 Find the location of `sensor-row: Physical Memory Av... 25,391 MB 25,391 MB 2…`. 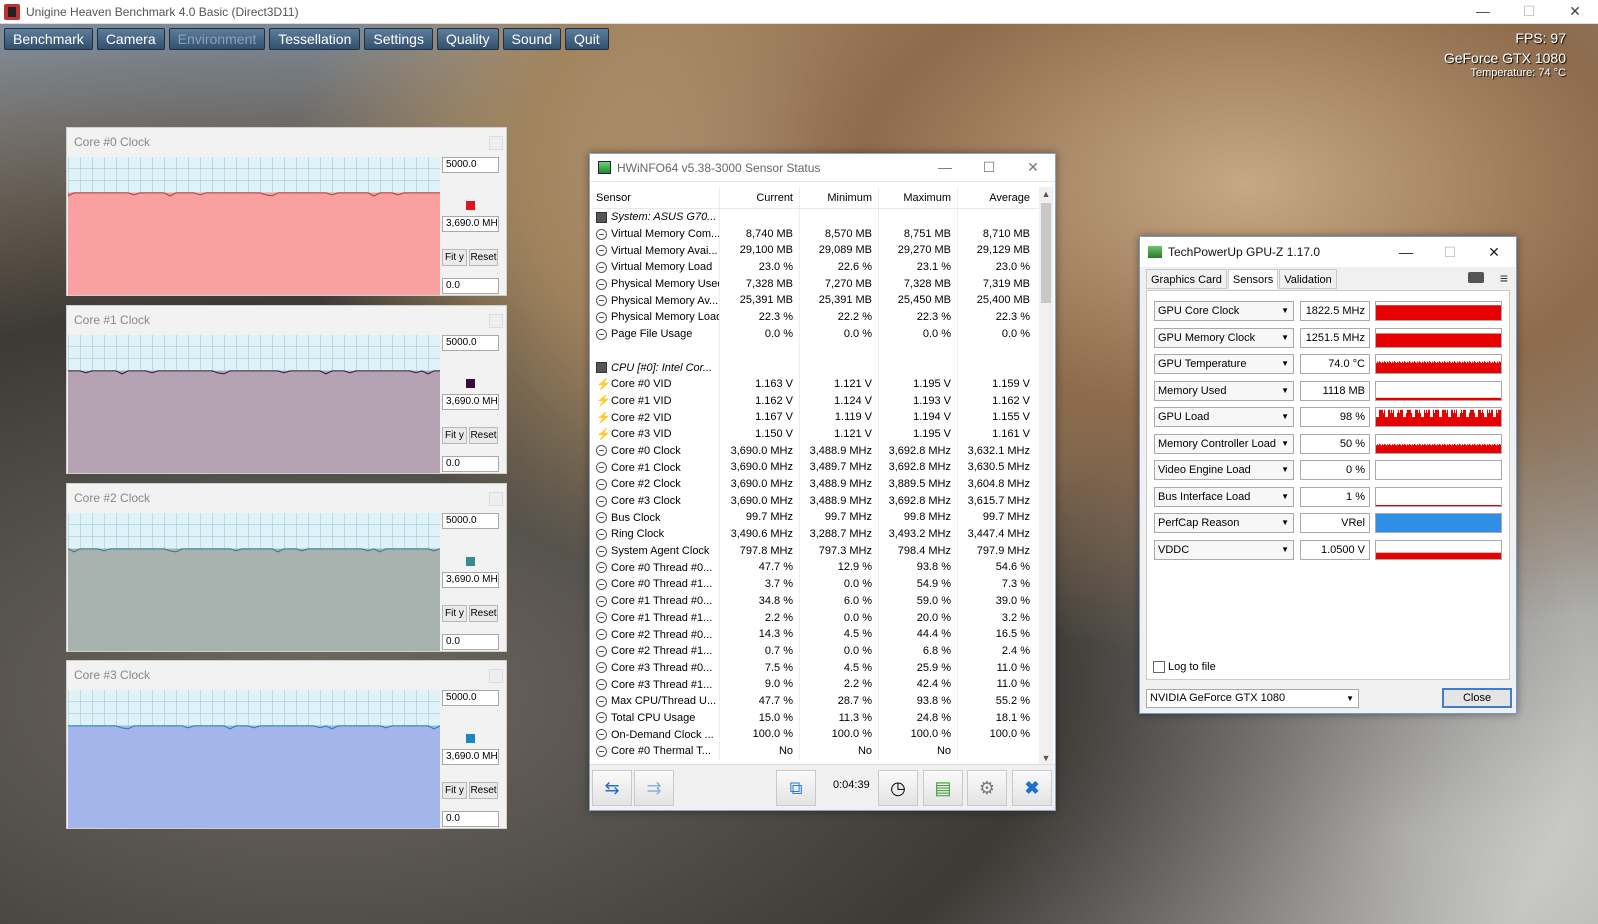

sensor-row: Physical Memory Av... 25,391 MB 25,391 MB 2… is located at coordinates (815, 301).